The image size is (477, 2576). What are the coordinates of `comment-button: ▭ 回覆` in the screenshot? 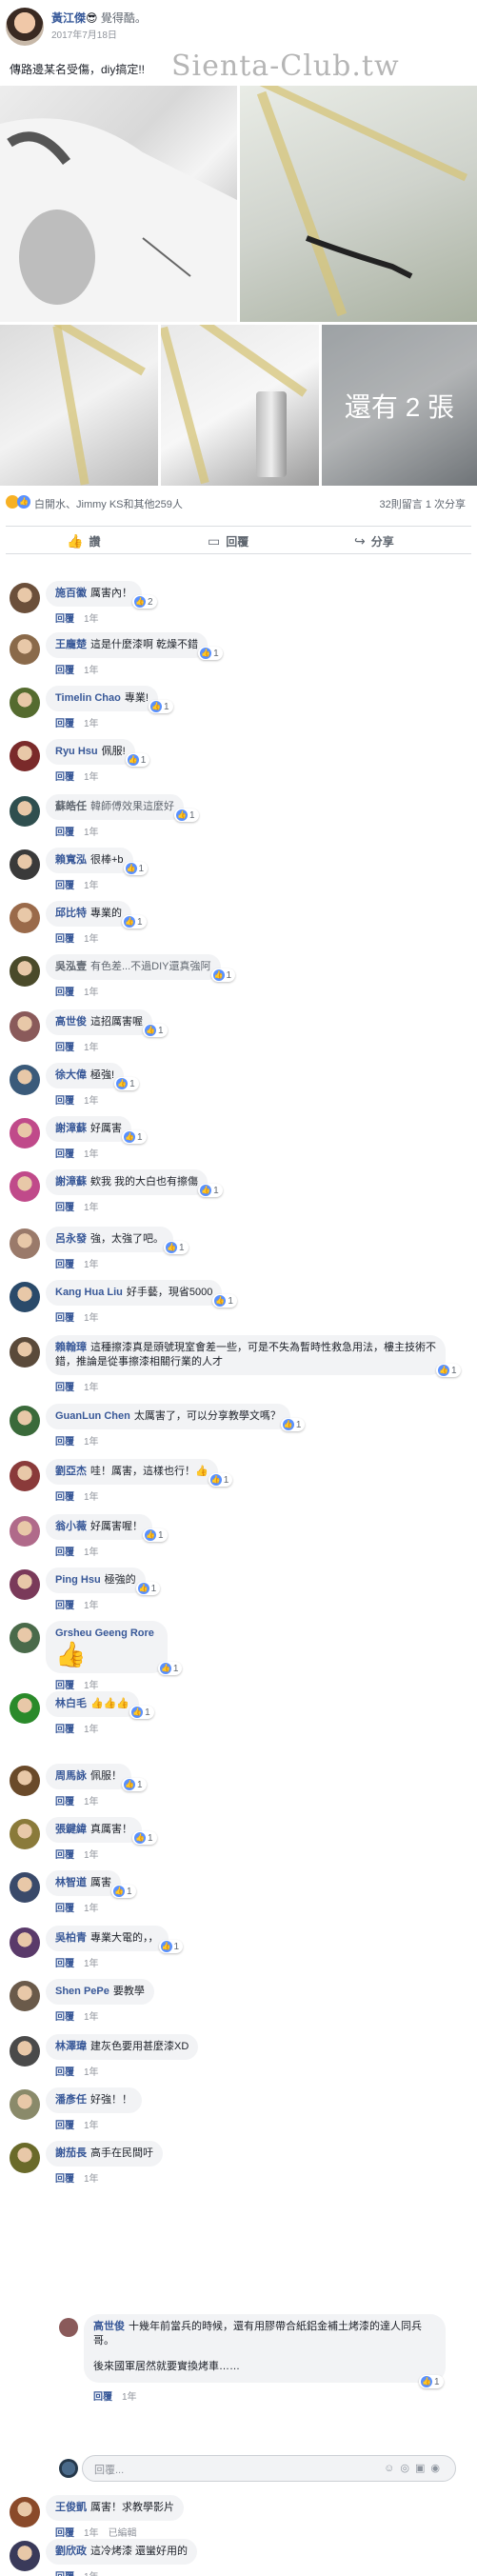 It's located at (228, 540).